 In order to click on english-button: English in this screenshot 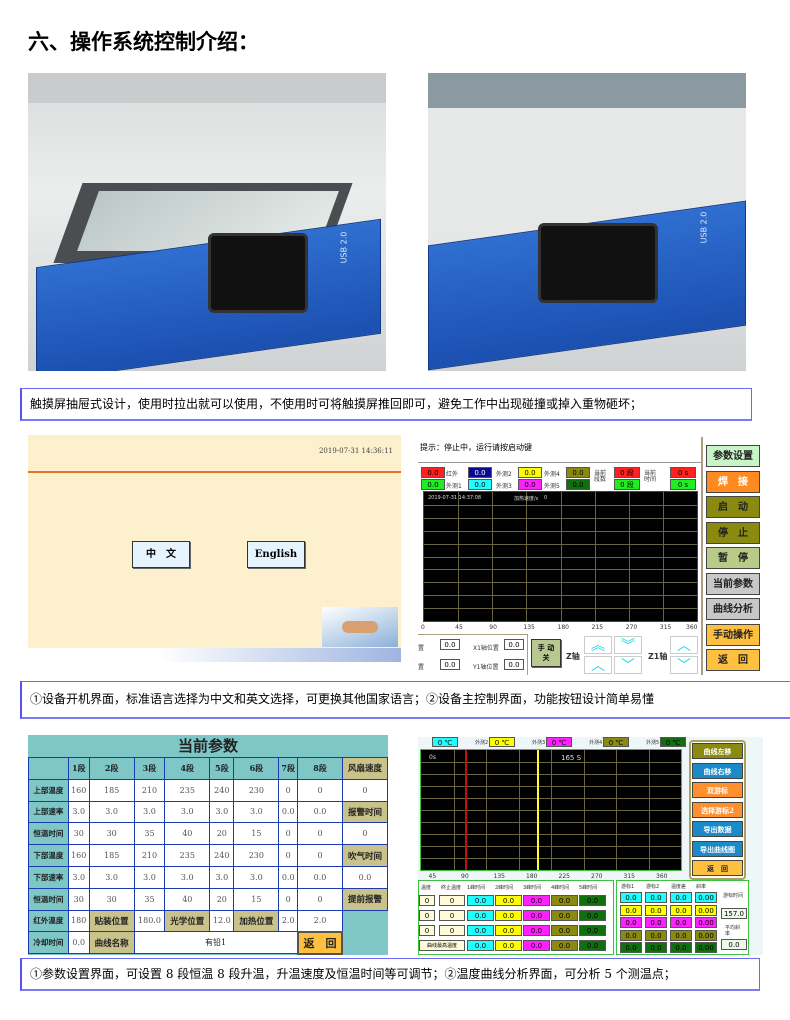, I will do `click(276, 554)`.